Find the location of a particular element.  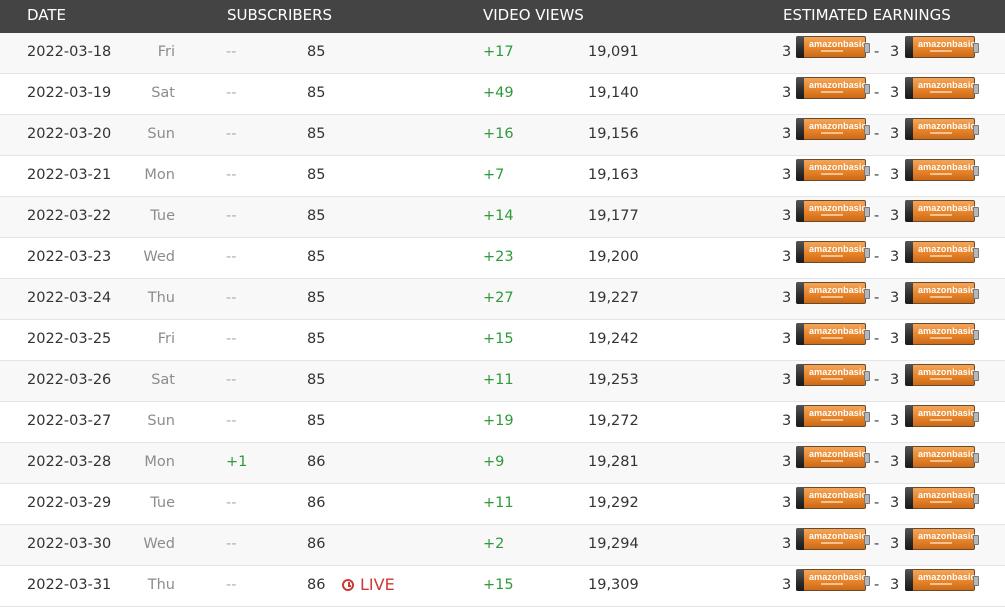

row-views: 19,281 is located at coordinates (613, 462).